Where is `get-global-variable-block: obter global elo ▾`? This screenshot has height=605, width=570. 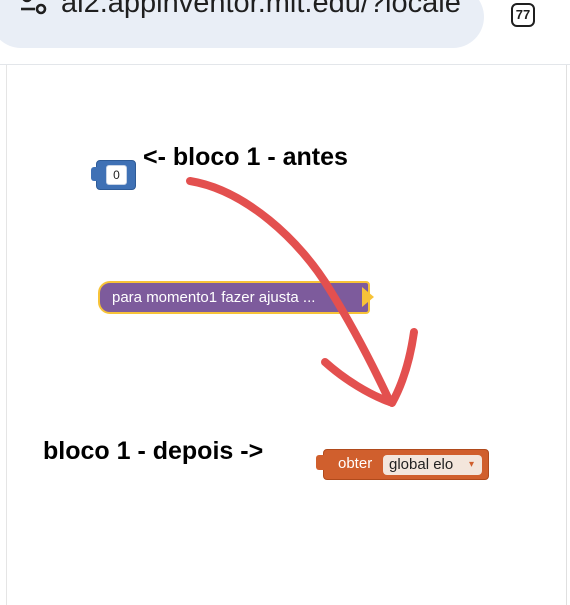
get-global-variable-block: obter global elo ▾ is located at coordinates (402, 464).